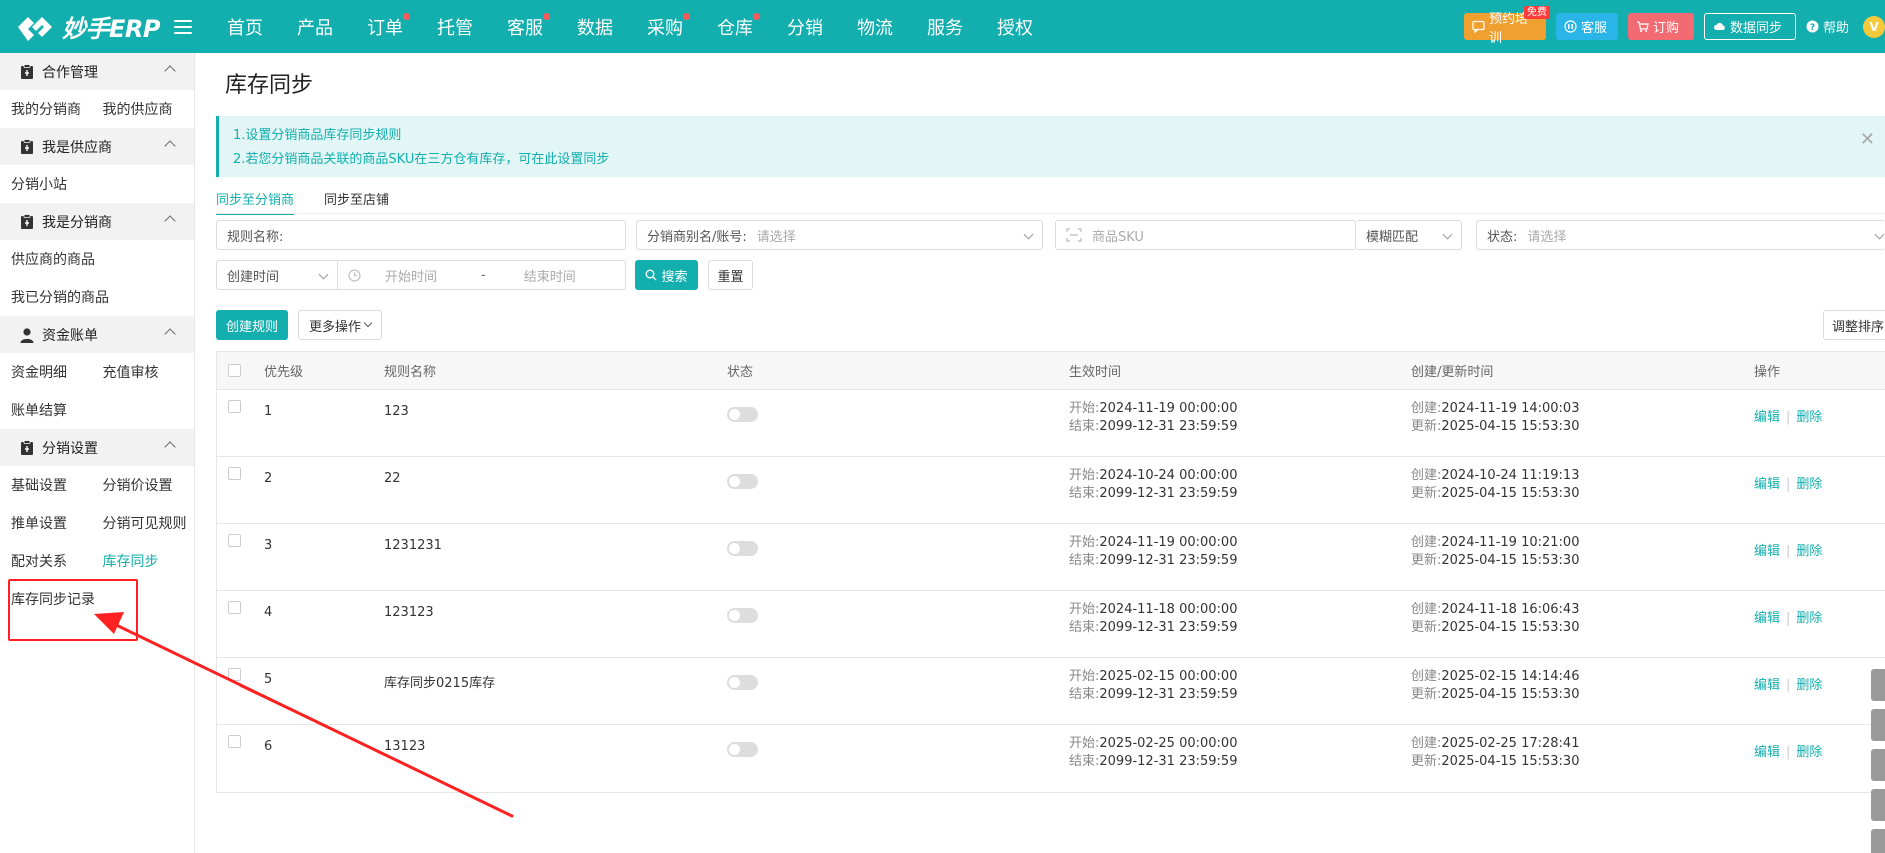  Describe the element at coordinates (89, 26) in the screenshot. I see `app-logo: 妙手ERP` at that location.